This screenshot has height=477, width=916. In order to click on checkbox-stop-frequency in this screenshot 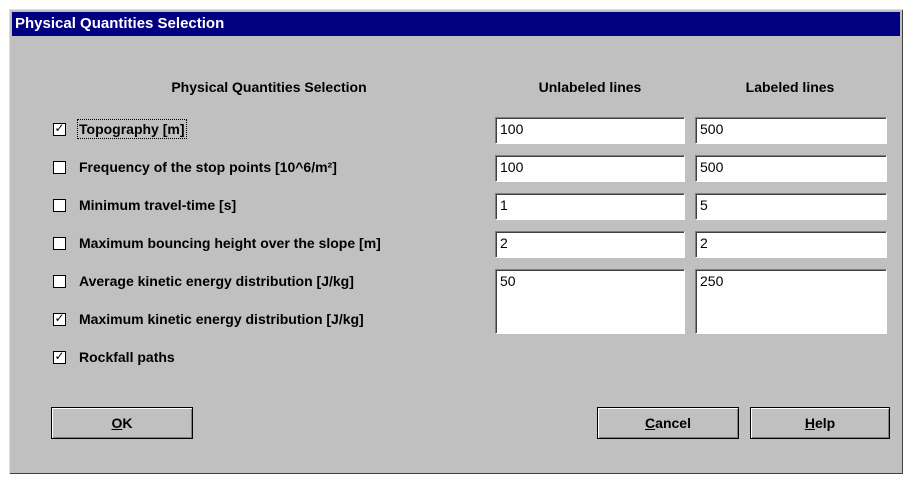, I will do `click(59, 167)`.